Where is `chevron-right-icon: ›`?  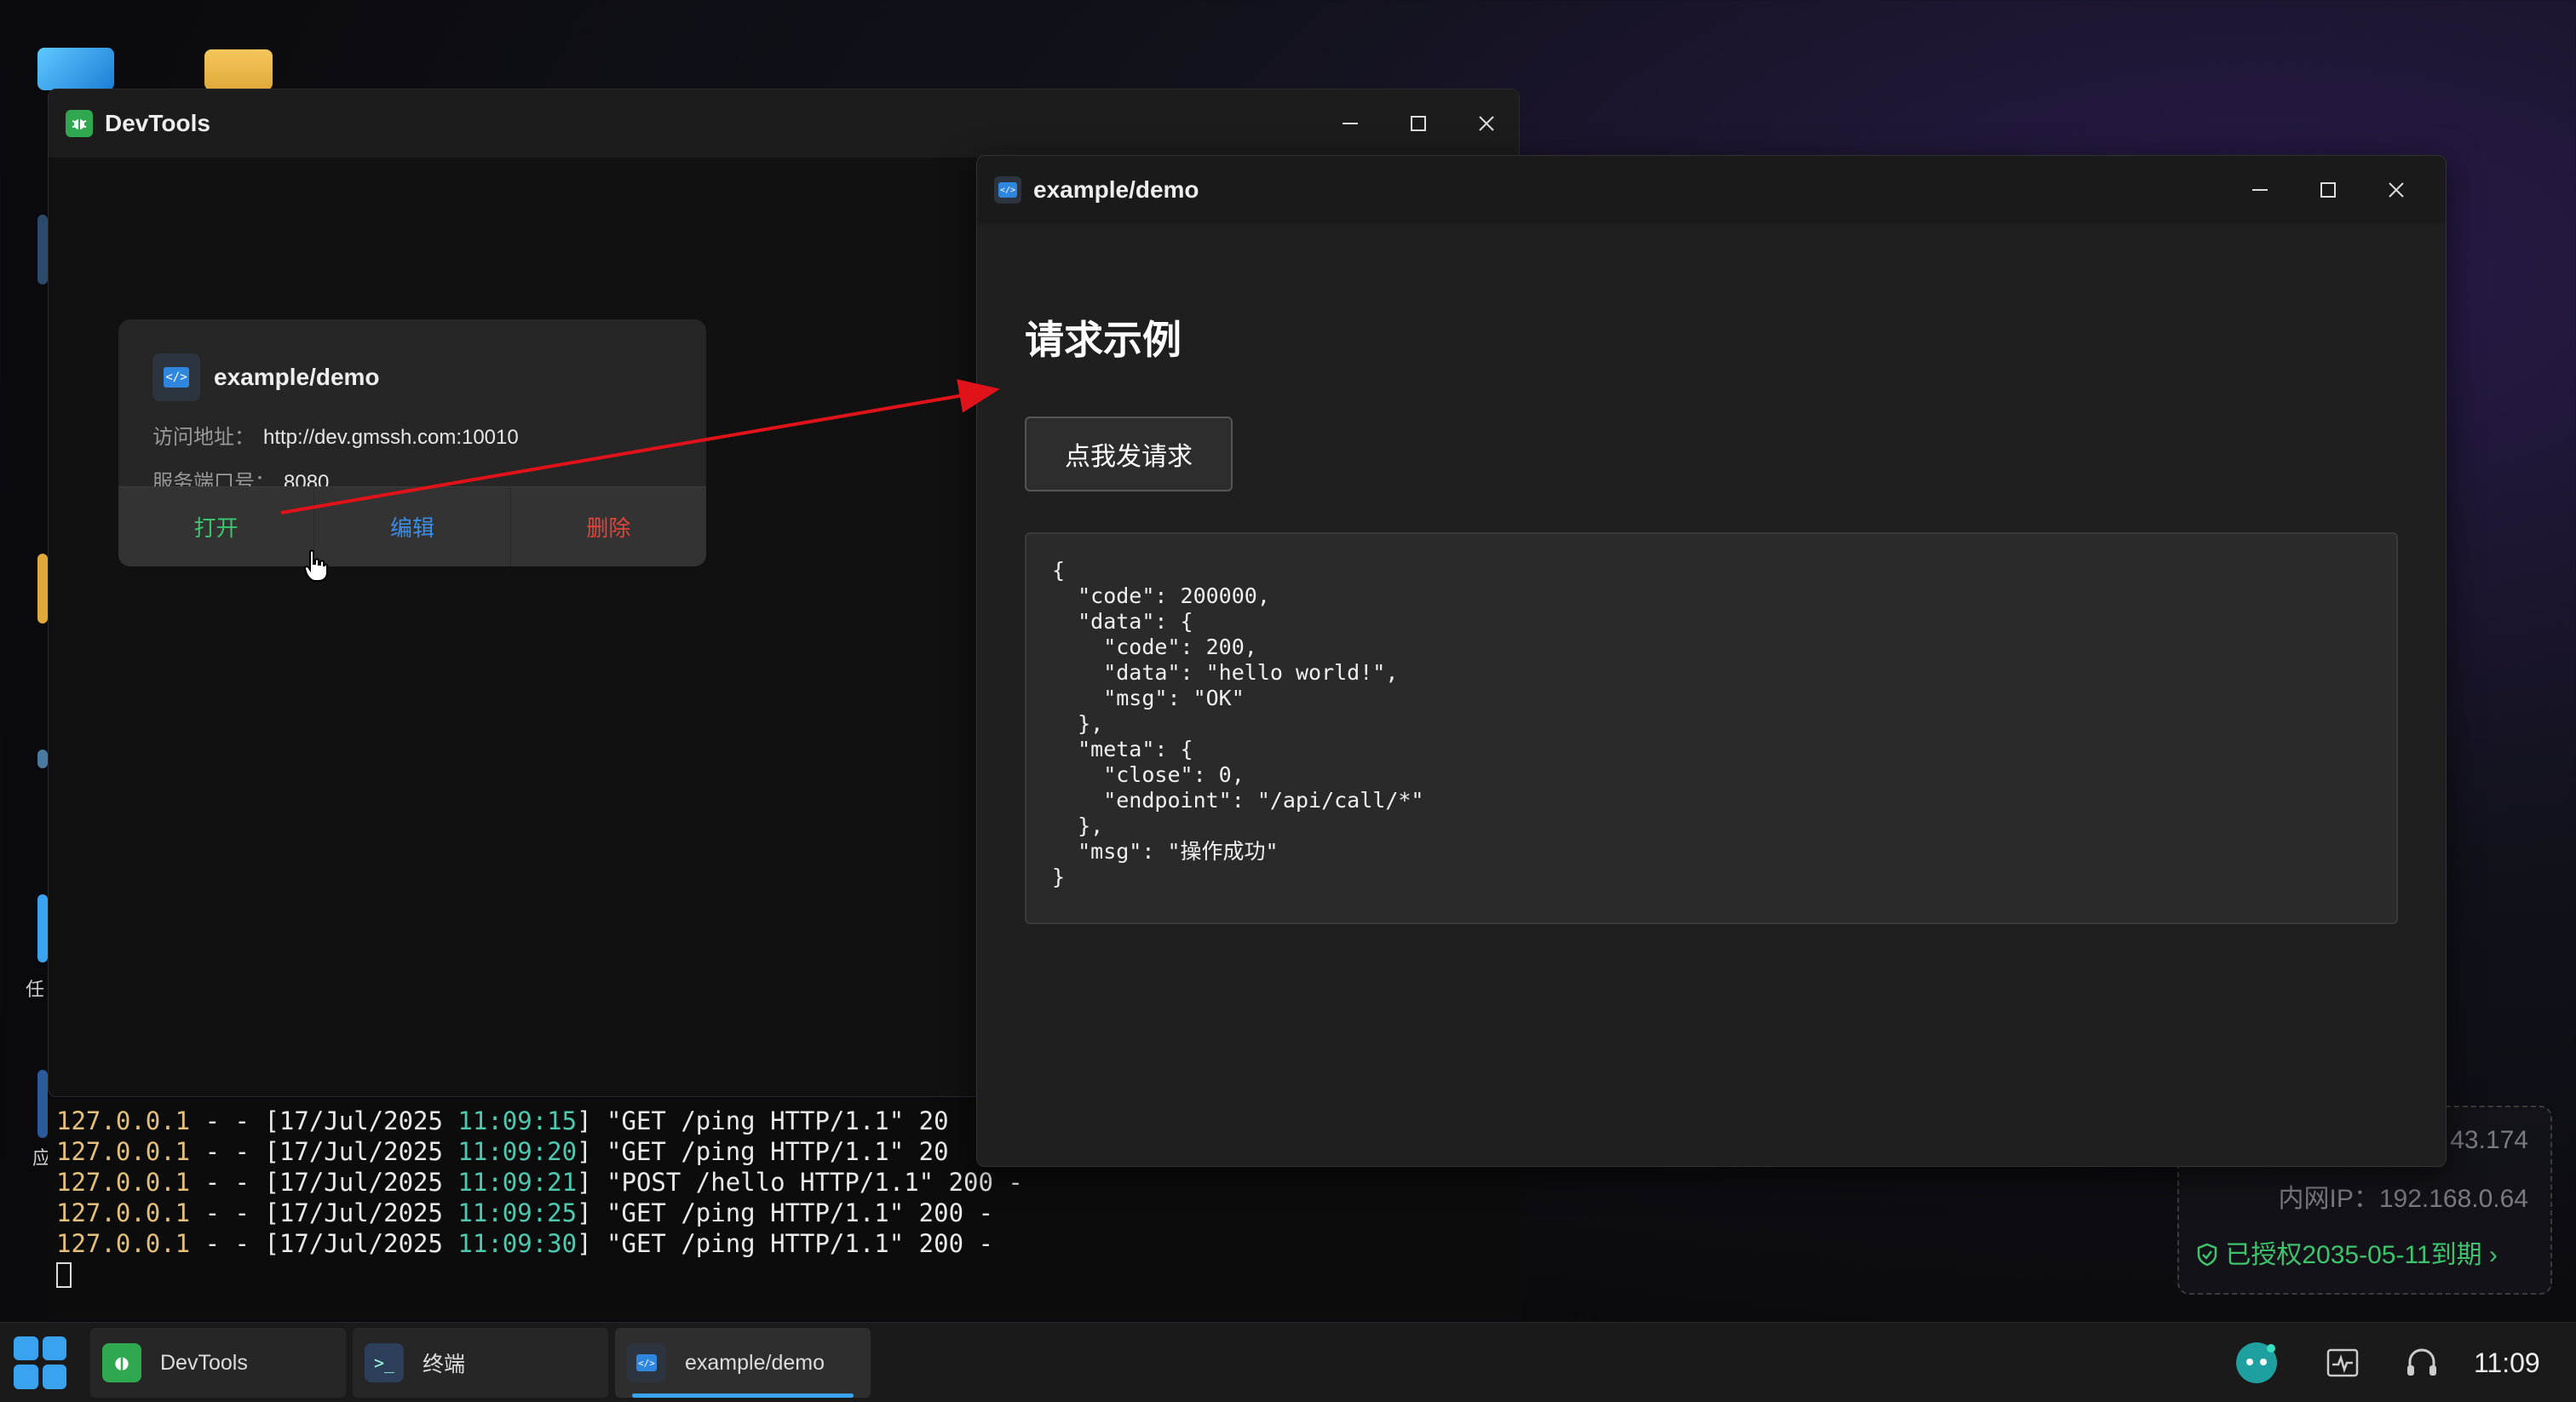
chevron-right-icon: › is located at coordinates (2493, 1255).